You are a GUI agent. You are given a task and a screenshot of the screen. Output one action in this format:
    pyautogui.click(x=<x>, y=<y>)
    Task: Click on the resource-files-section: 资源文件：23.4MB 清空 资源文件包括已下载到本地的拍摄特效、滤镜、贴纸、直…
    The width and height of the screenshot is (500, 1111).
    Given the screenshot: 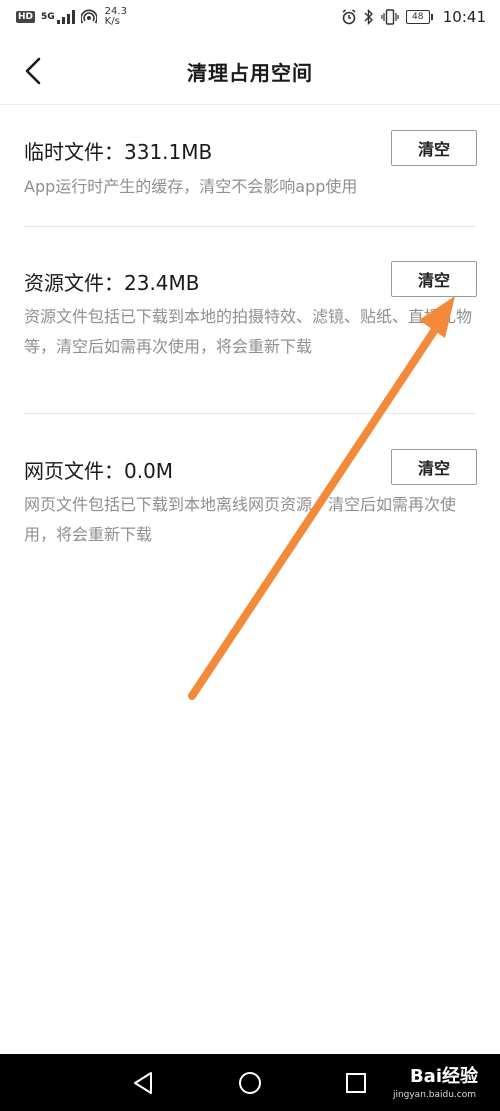 What is the action you would take?
    pyautogui.click(x=250, y=336)
    